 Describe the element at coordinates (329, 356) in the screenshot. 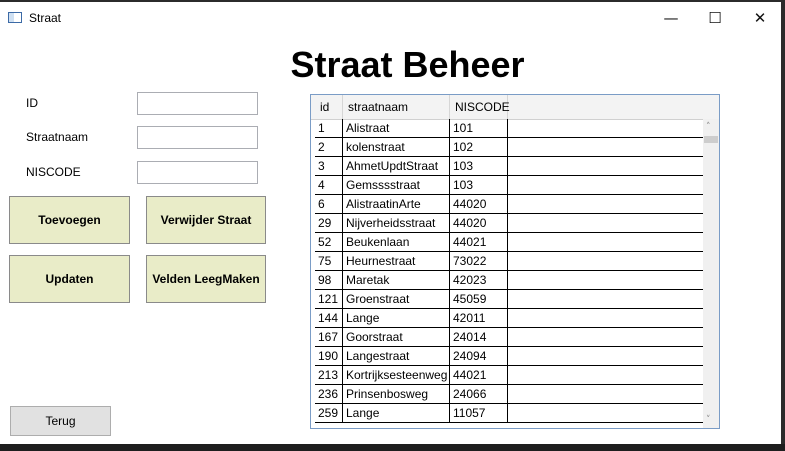

I see `cell-id: 190` at that location.